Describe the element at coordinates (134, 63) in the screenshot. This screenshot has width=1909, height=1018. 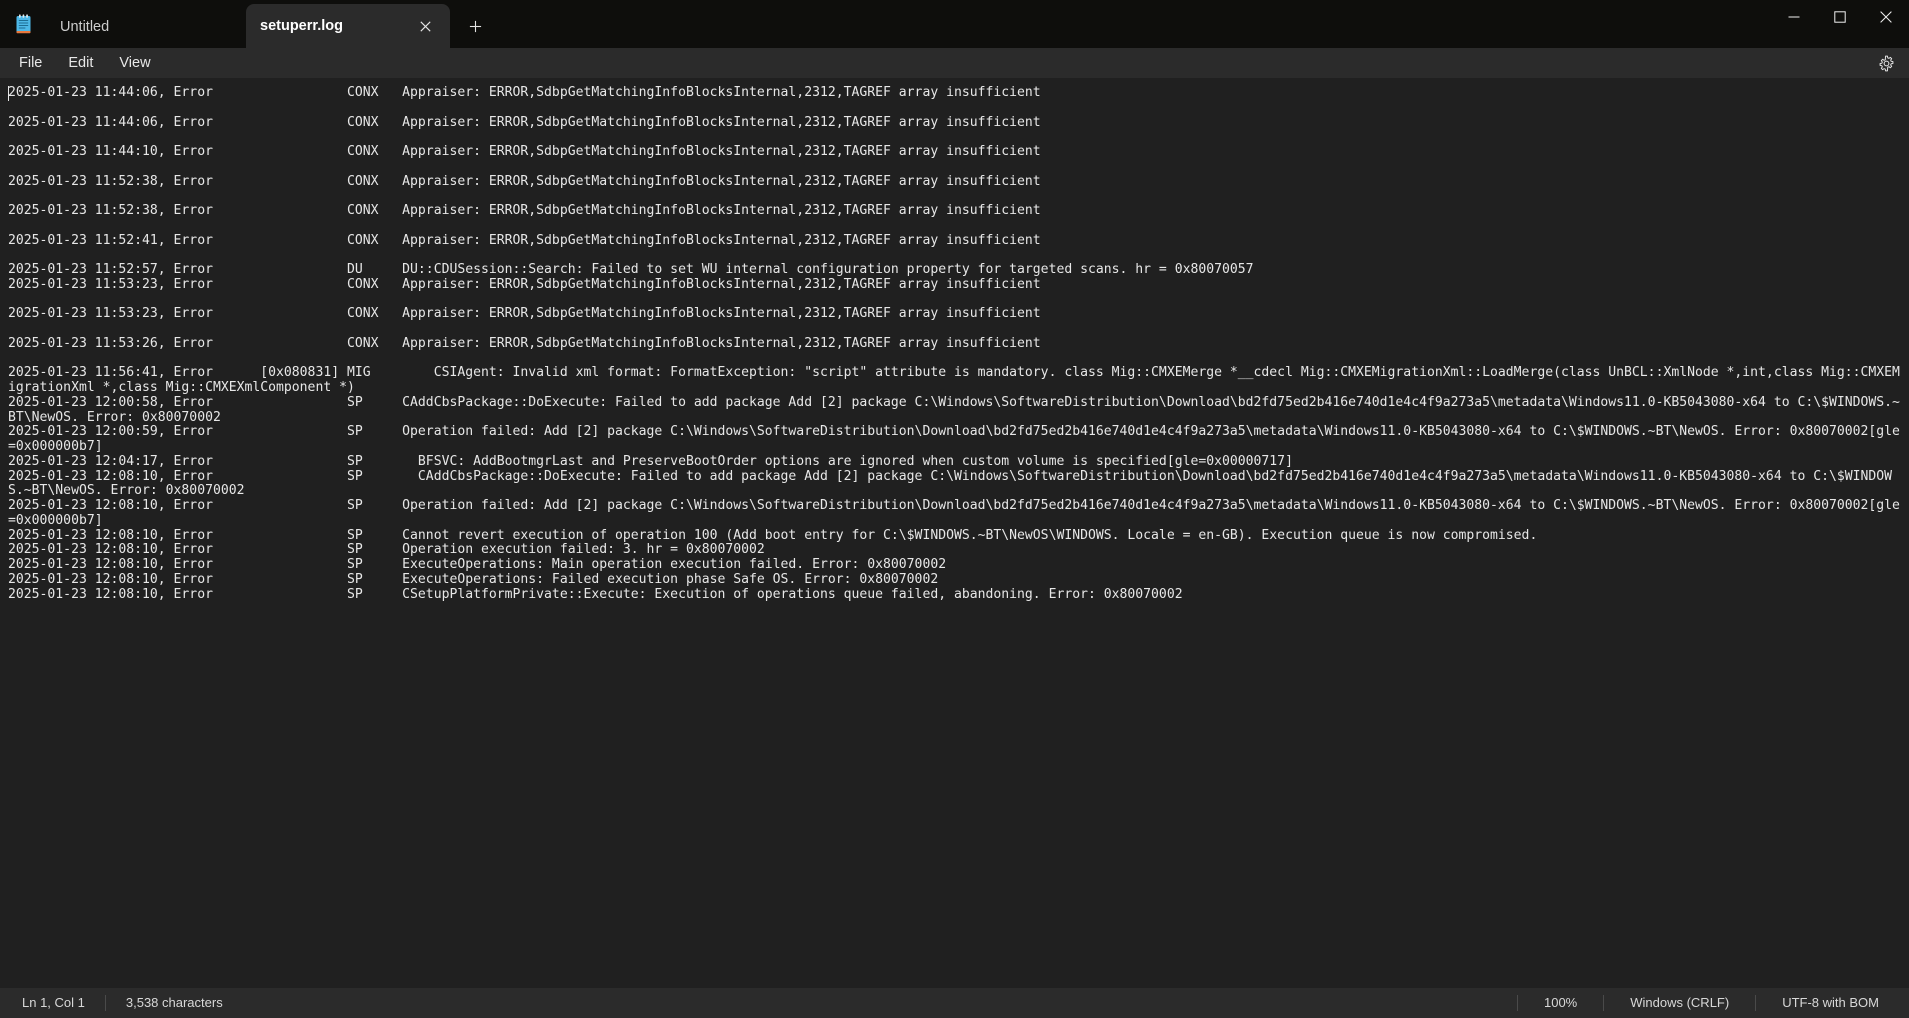
I see `menu-item-view: View` at that location.